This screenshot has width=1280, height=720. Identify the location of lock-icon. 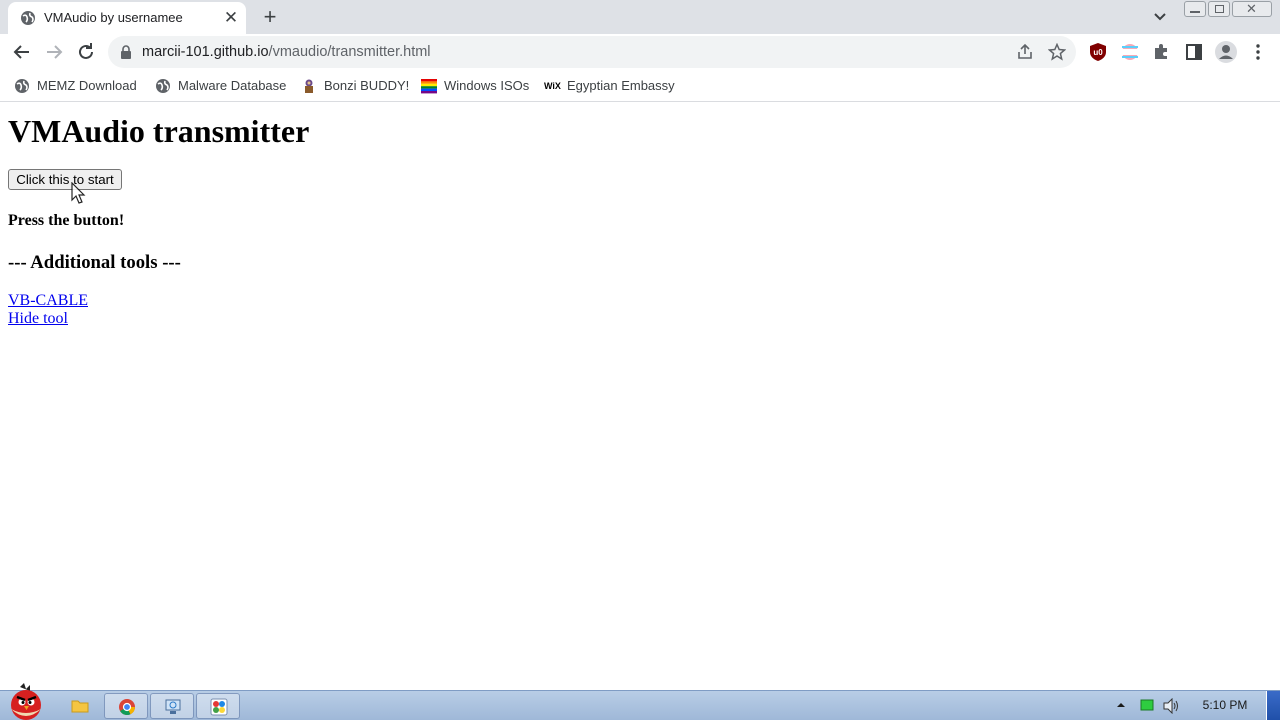
(126, 52).